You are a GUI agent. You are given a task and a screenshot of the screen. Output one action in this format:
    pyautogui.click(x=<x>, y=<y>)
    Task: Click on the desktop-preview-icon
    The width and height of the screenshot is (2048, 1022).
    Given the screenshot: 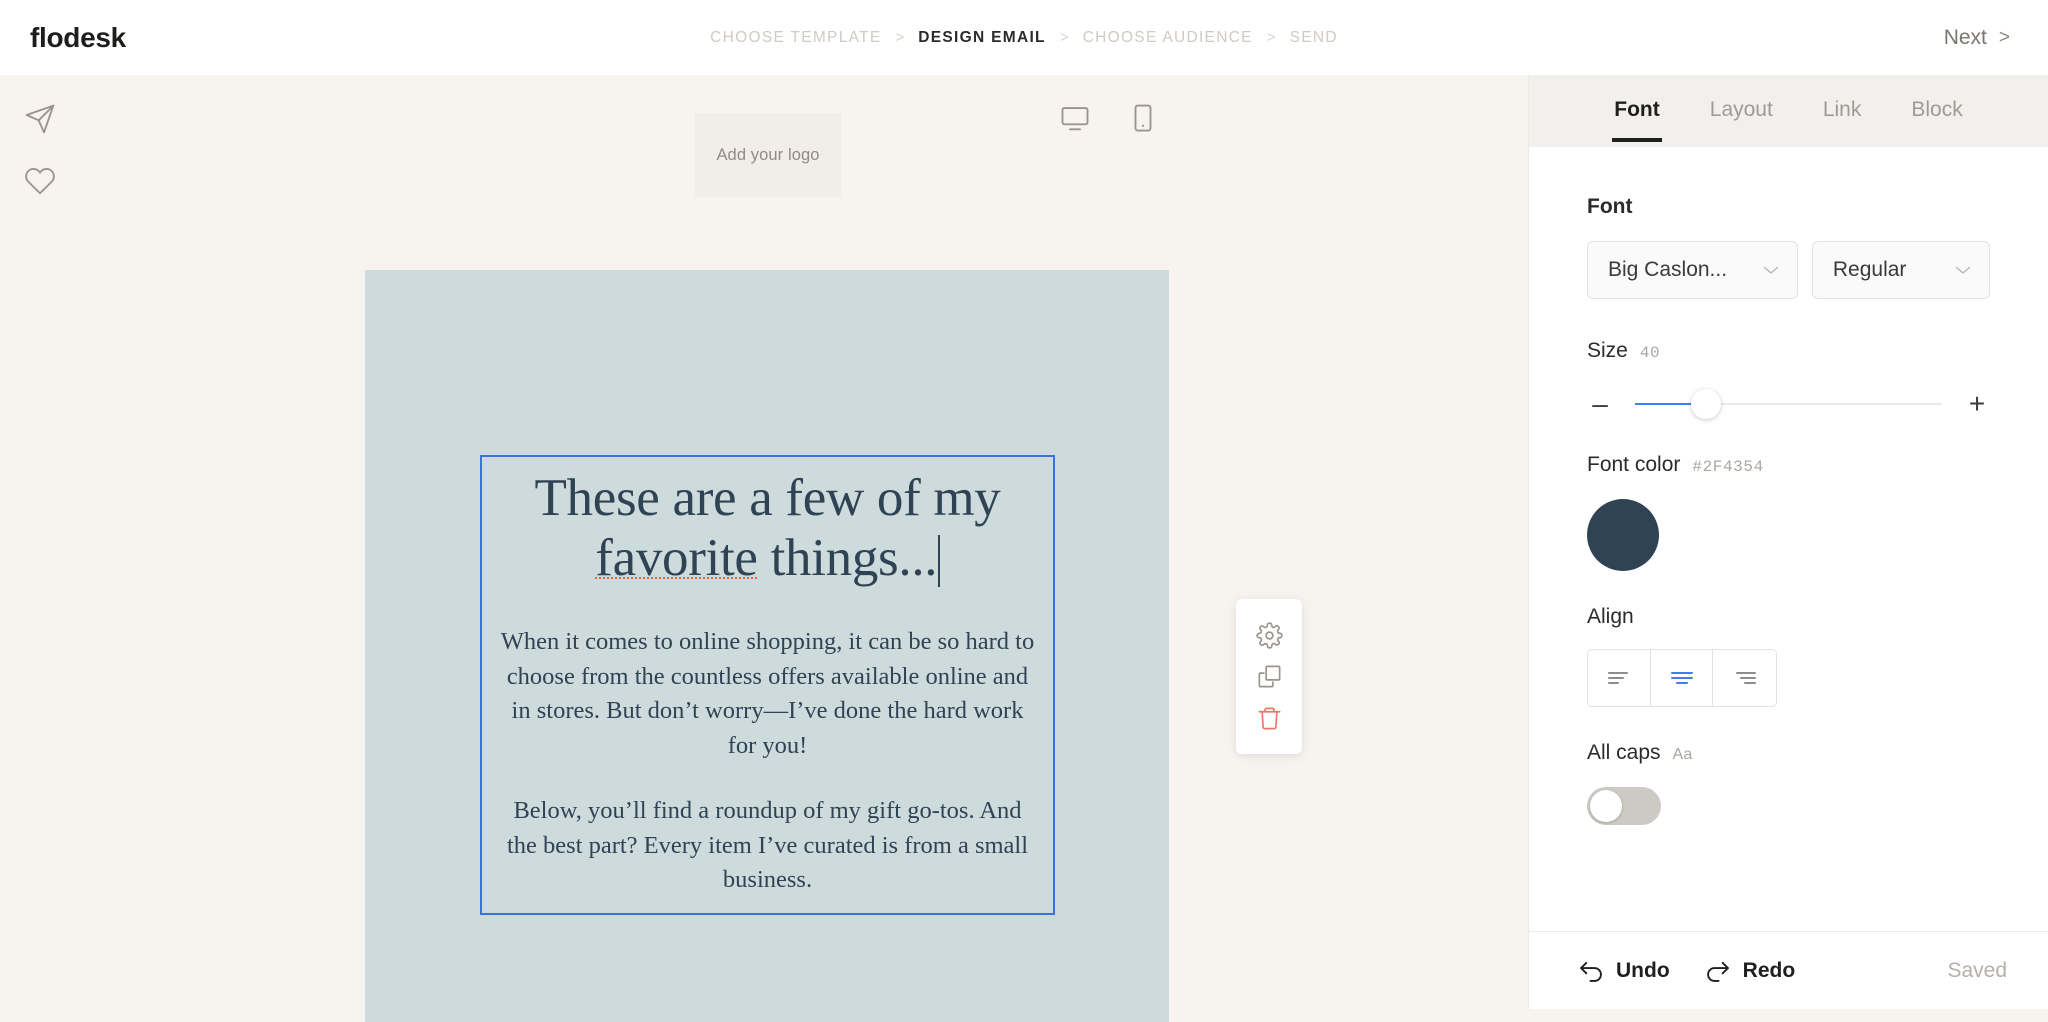 What is the action you would take?
    pyautogui.click(x=1075, y=118)
    